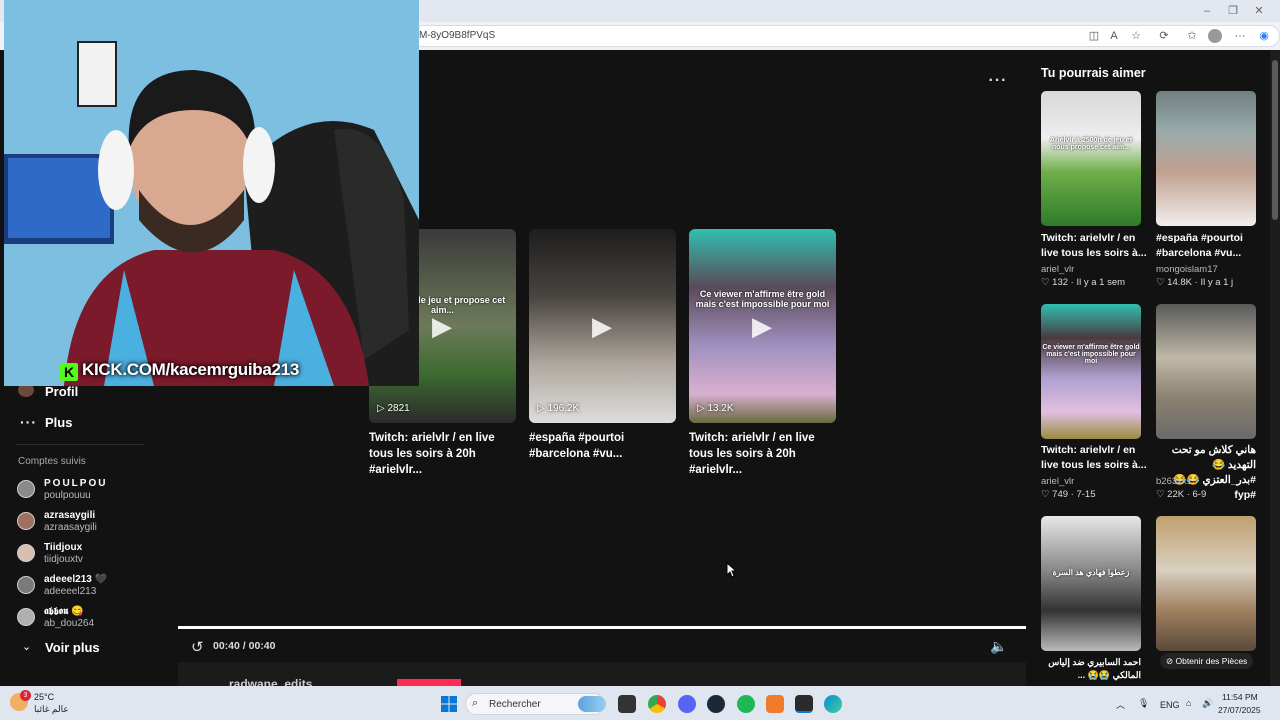  I want to click on address-text: M-8yO9B8fPVqS, so click(457, 35).